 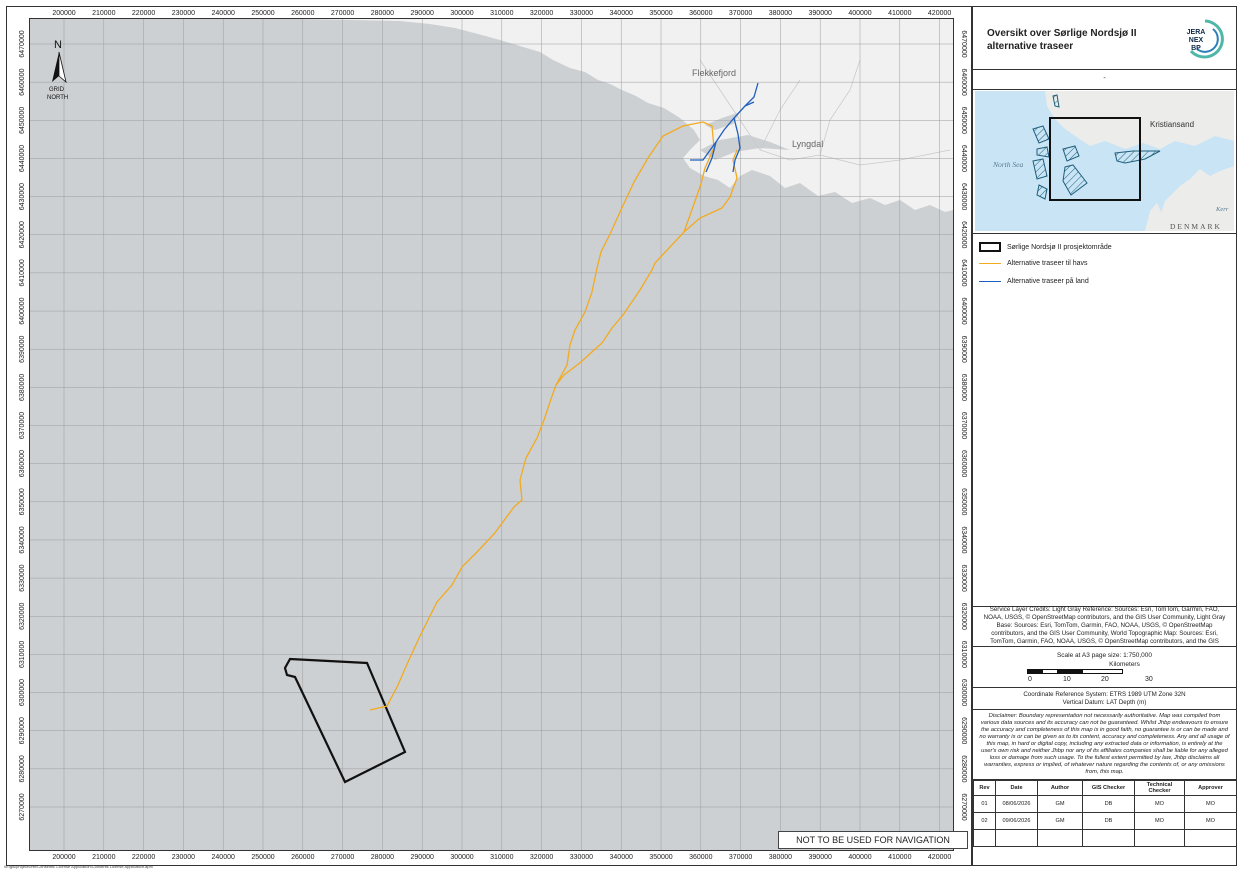 What do you see at coordinates (57, 90) in the screenshot?
I see `svg-text: GRID` at bounding box center [57, 90].